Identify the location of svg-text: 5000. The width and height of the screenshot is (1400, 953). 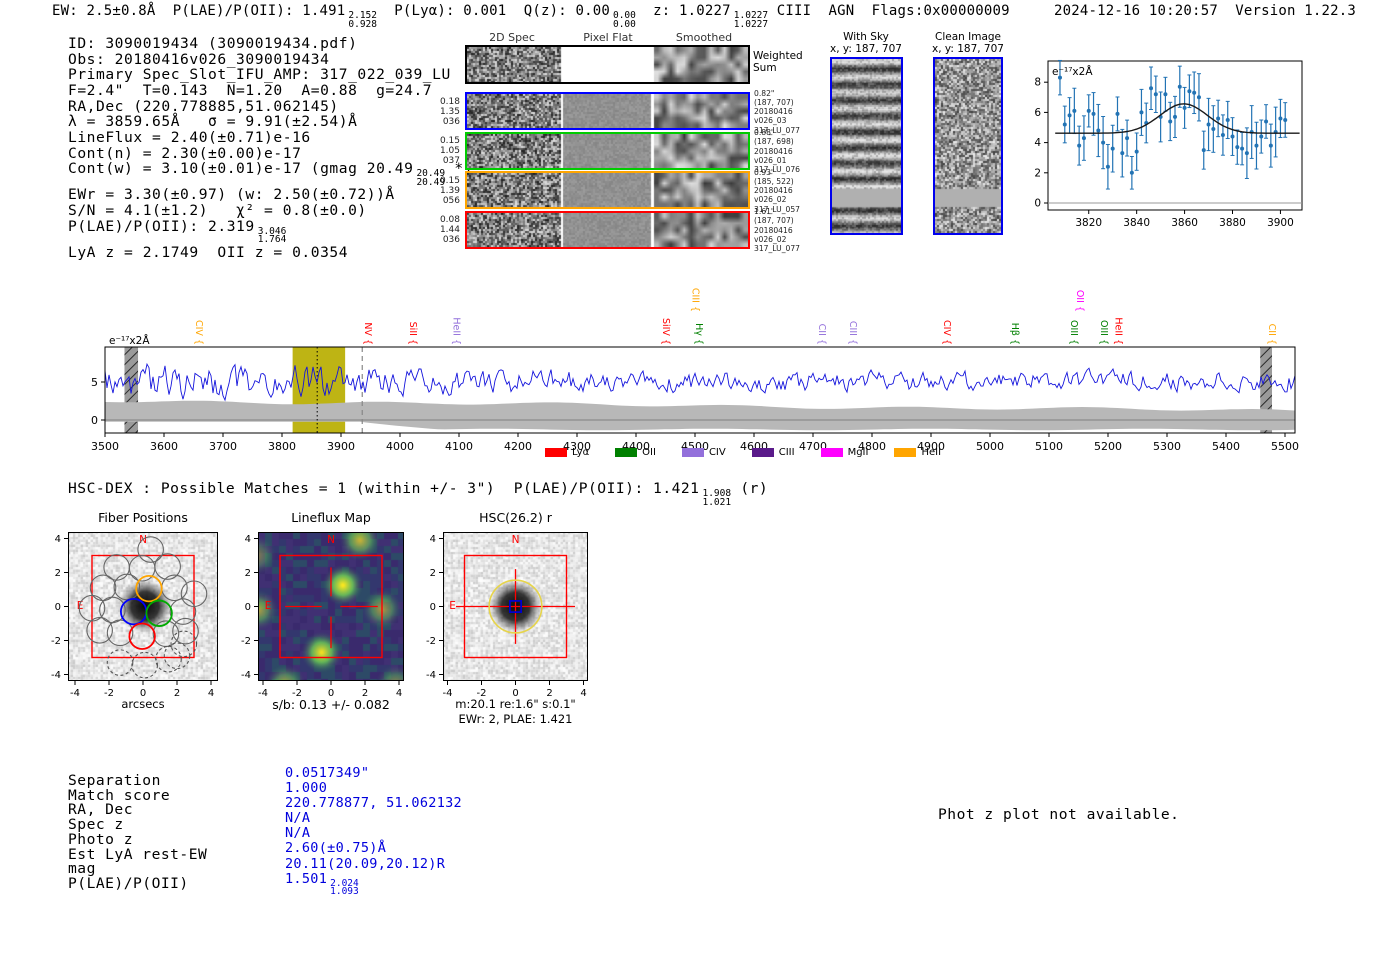
(990, 446).